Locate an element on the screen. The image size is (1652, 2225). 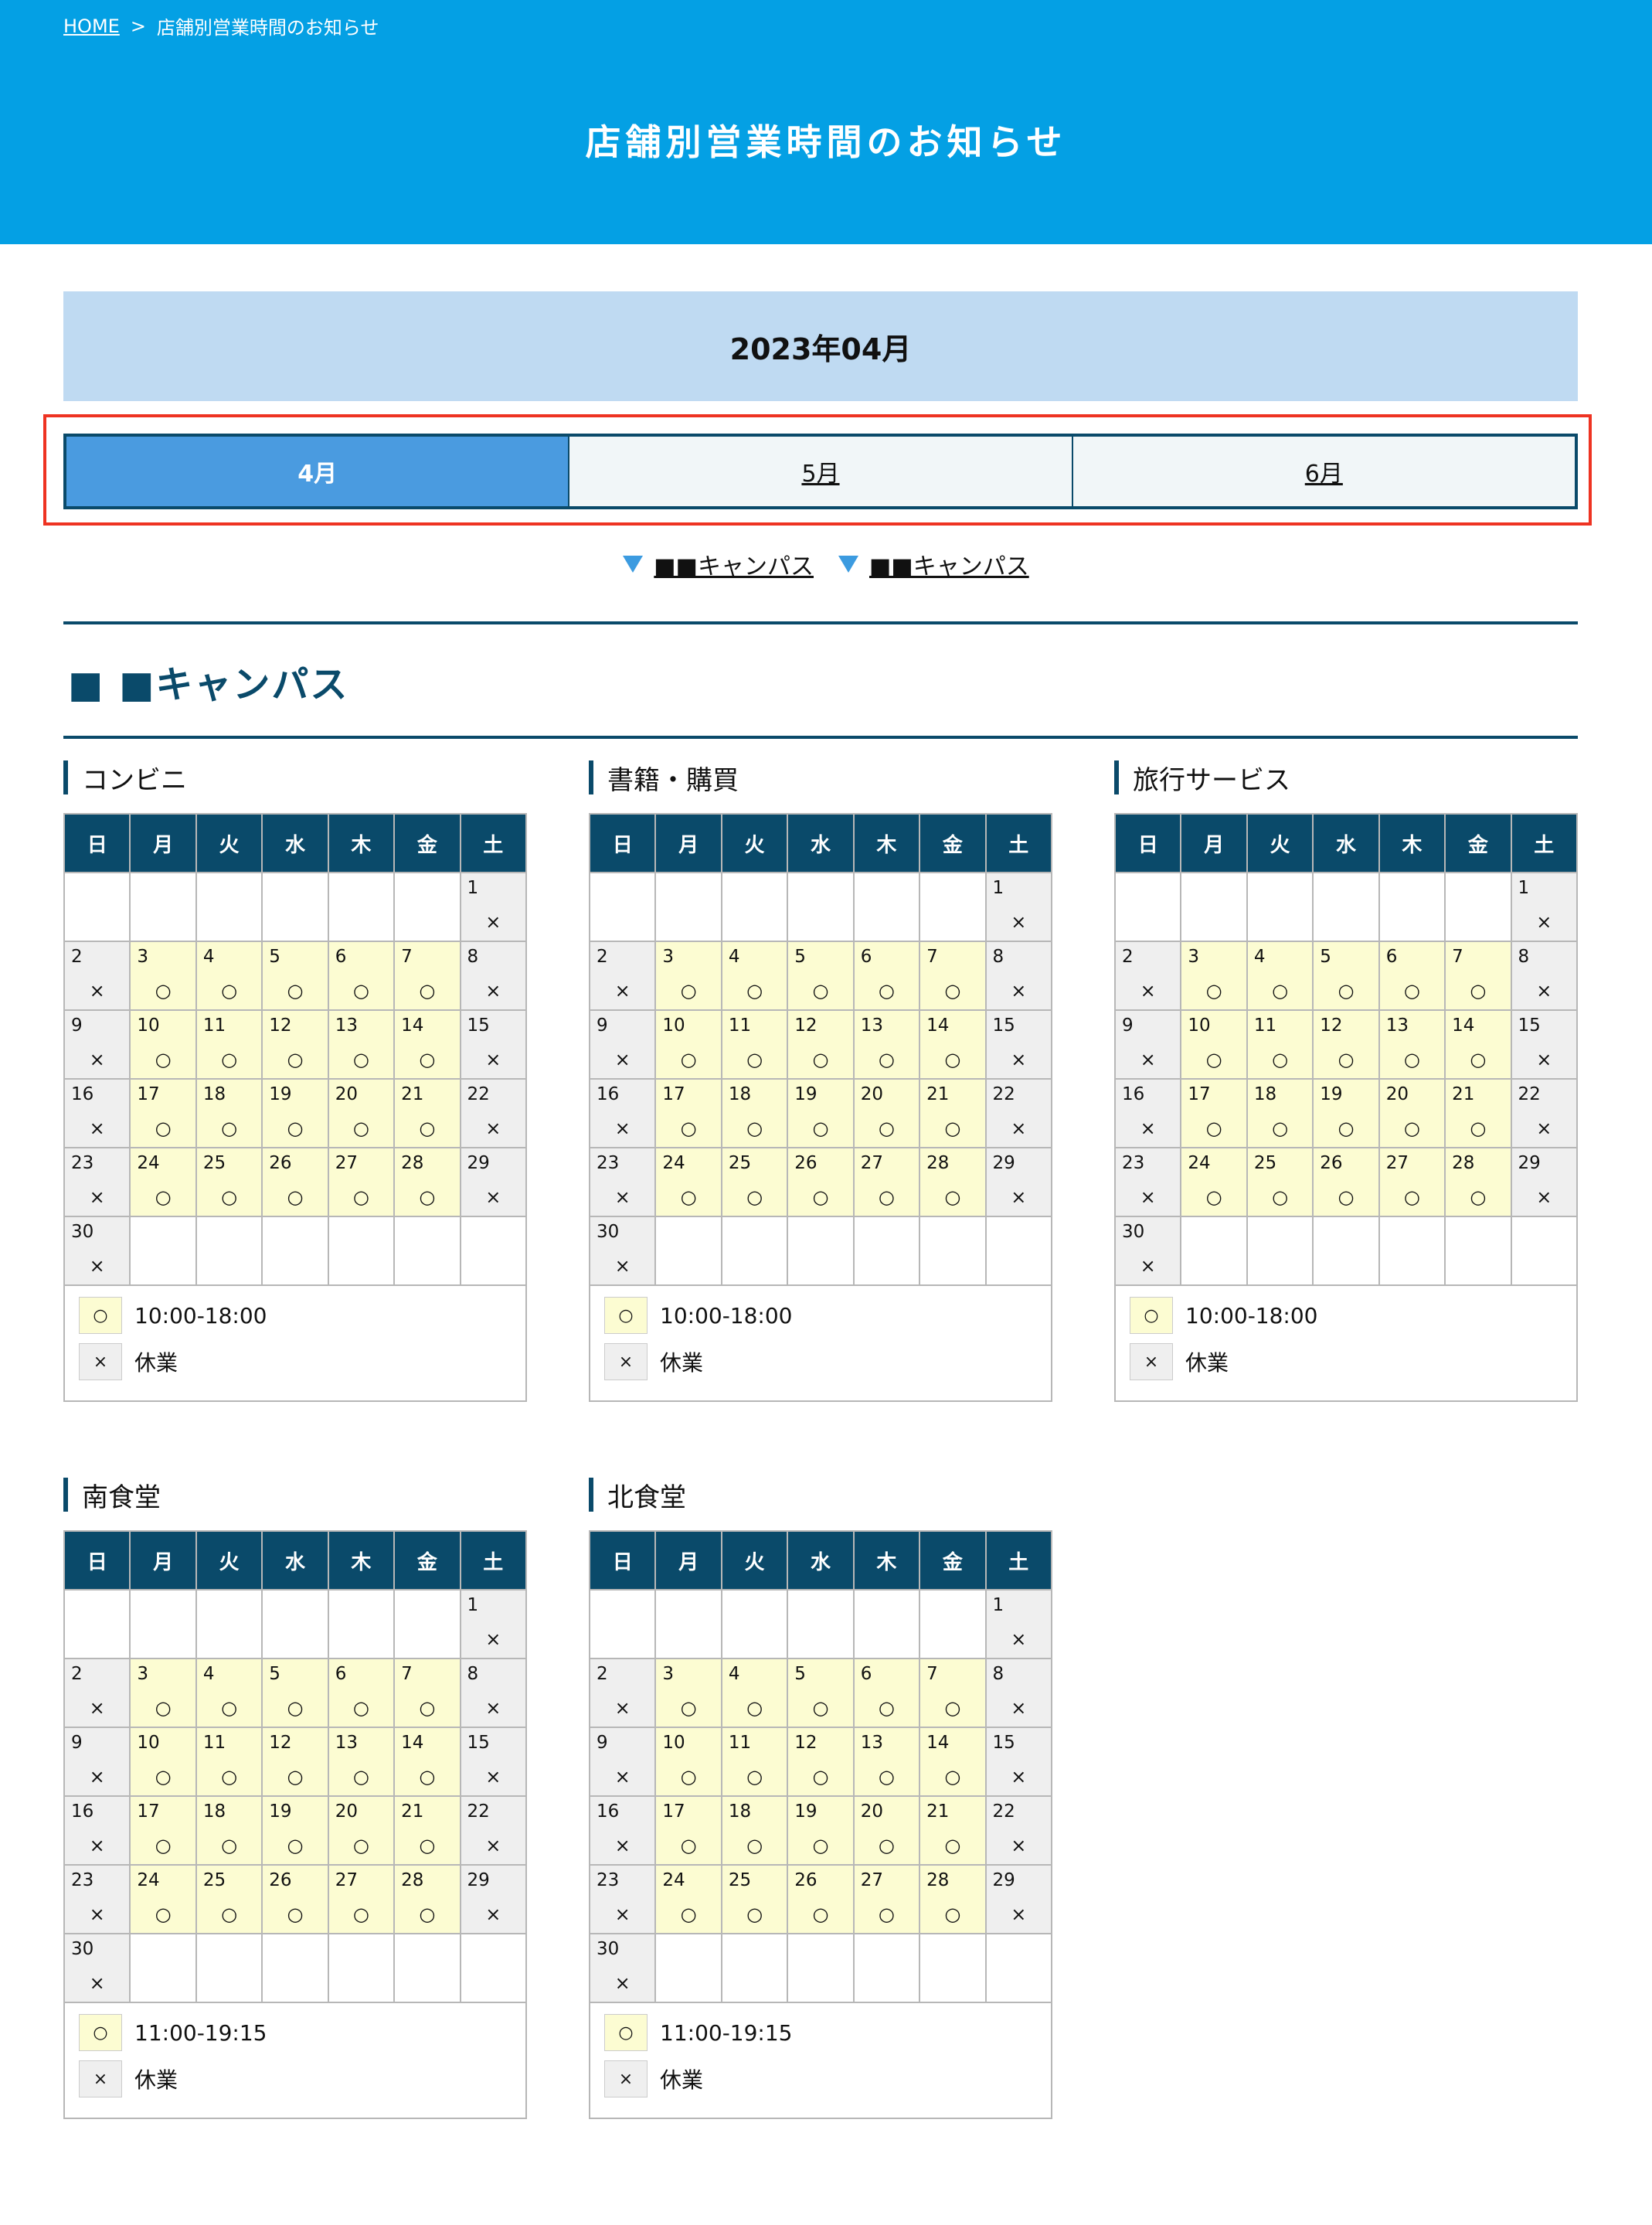
legend-open-row: ○ 10:00-18:00 is located at coordinates (295, 1315).